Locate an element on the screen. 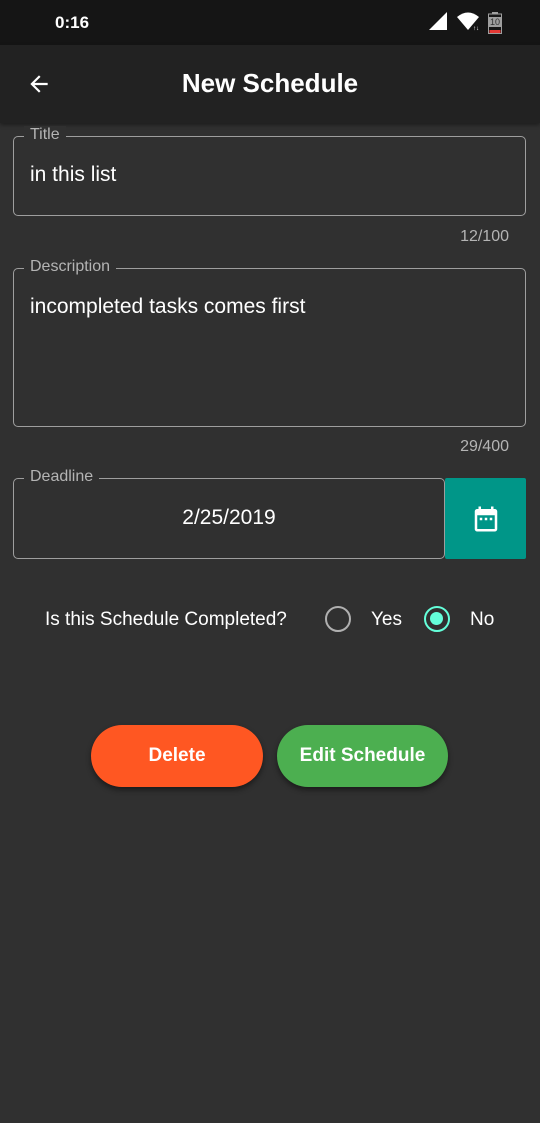 The width and height of the screenshot is (540, 1123). app-bar: New Schedule is located at coordinates (270, 84).